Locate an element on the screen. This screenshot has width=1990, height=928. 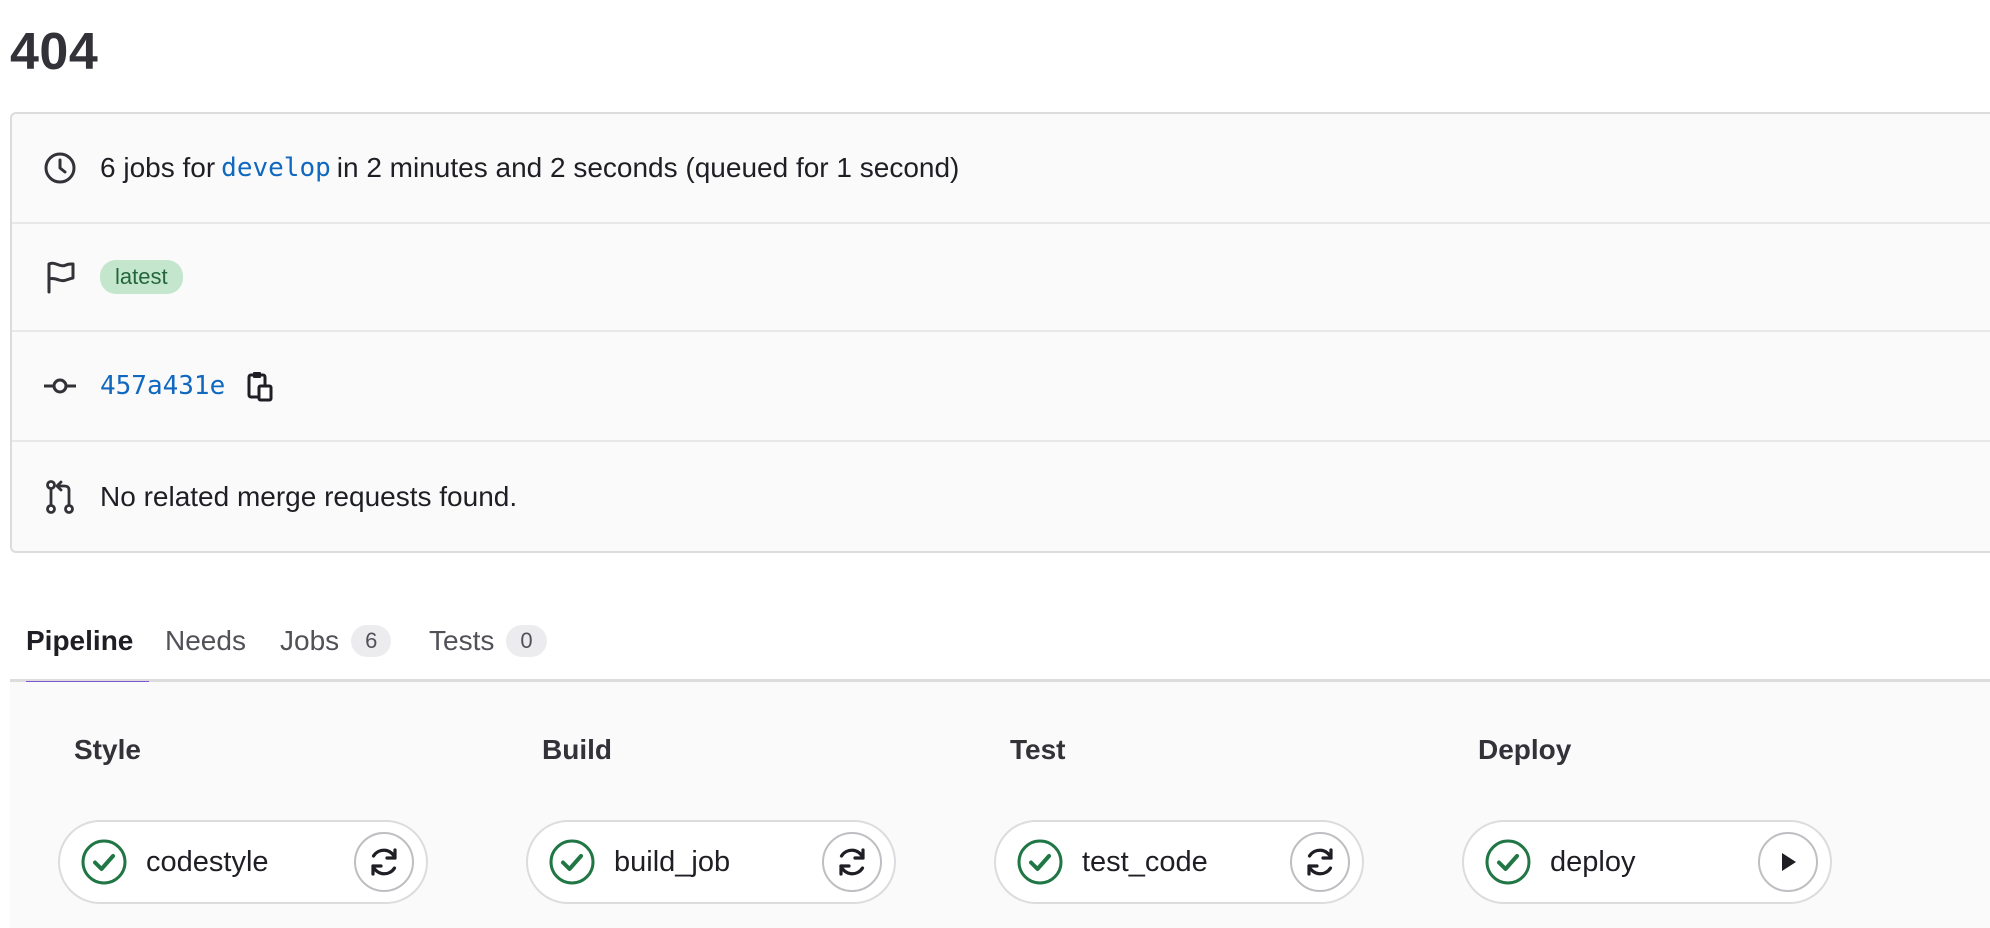
job-name: test_code is located at coordinates (1145, 861).